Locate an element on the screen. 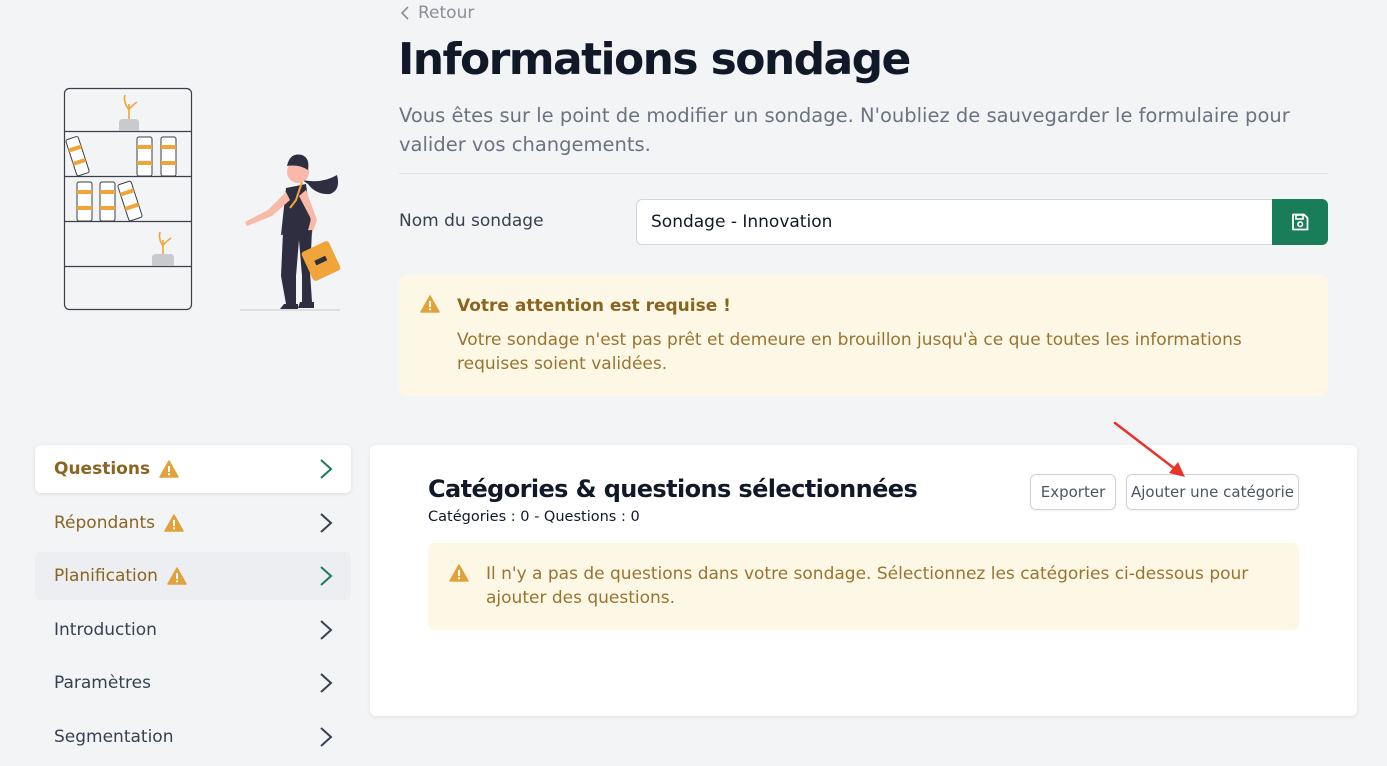 This screenshot has height=766, width=1387. survey-name-input is located at coordinates (954, 222).